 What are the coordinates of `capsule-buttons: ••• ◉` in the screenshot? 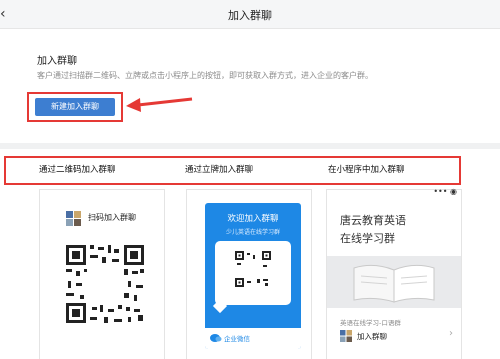 It's located at (445, 191).